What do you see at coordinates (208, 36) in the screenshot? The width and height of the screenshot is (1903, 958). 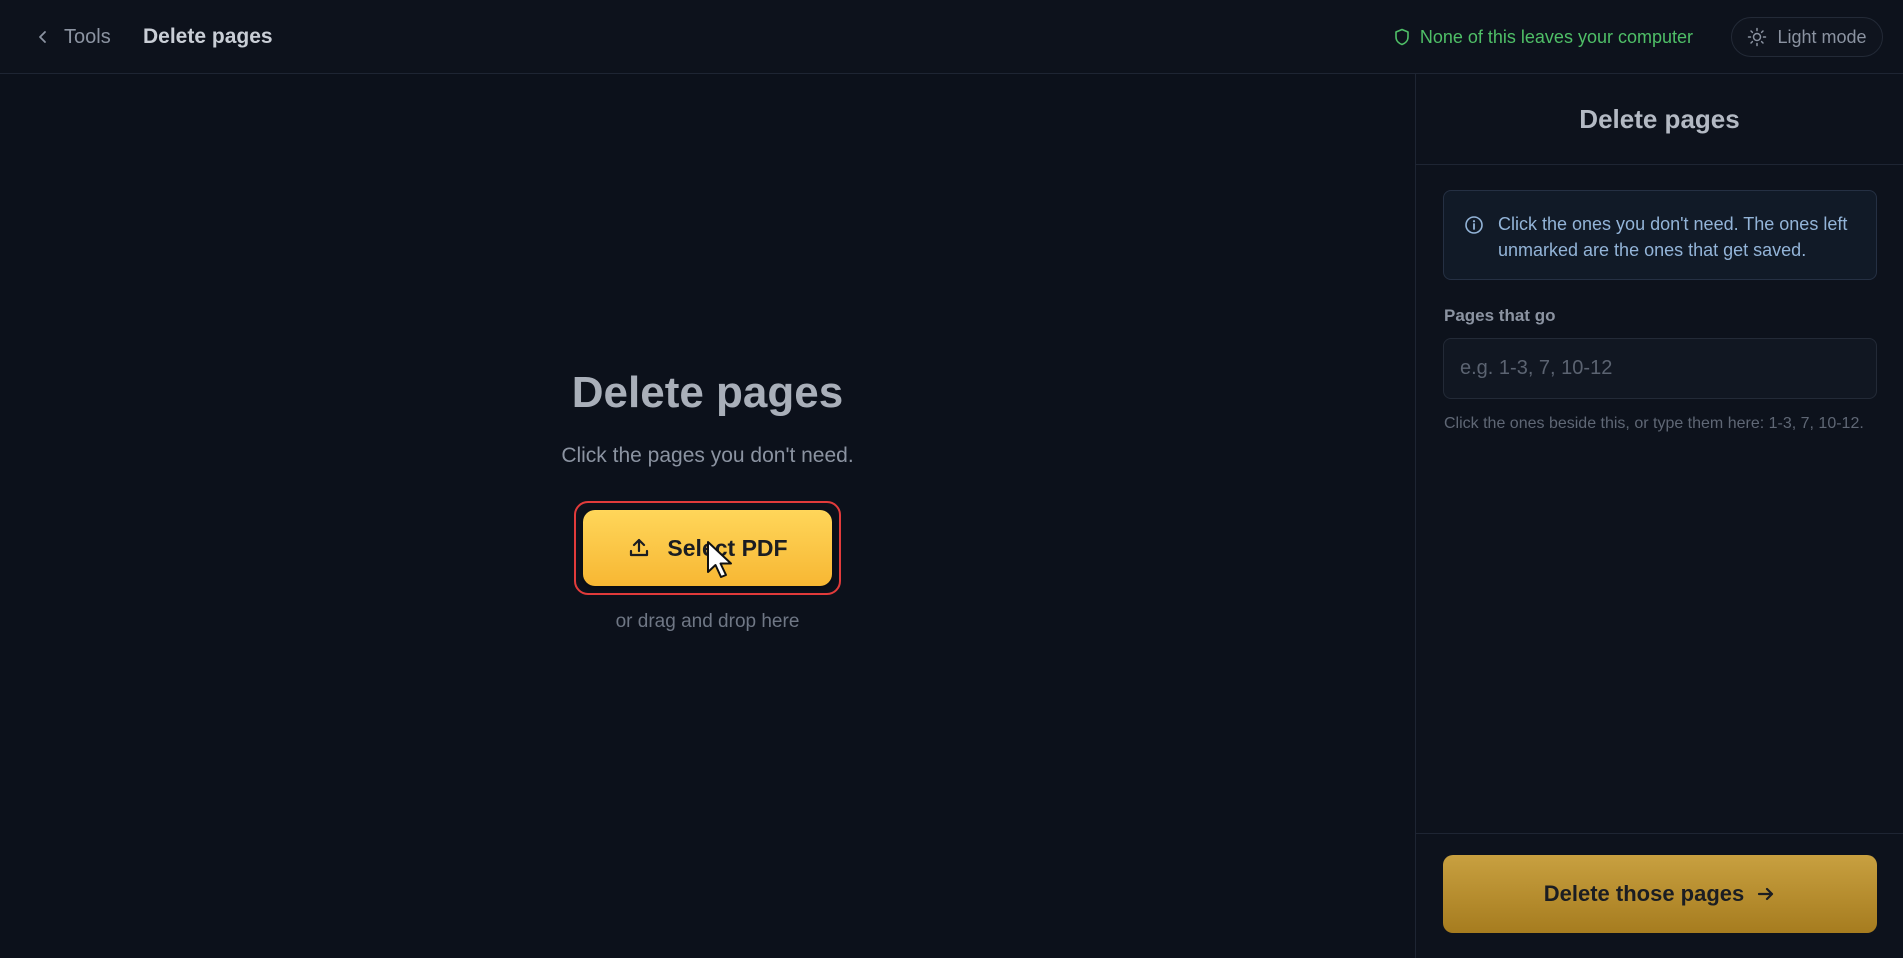 I see `breadcrumb-current-page: Delete pages` at bounding box center [208, 36].